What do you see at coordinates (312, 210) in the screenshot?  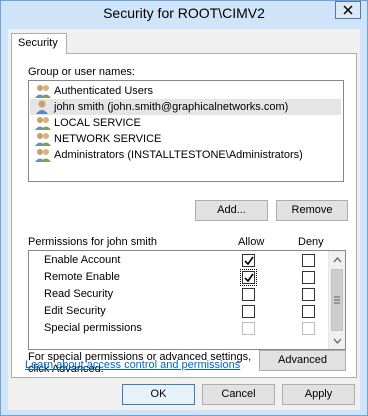 I see `remove-button: Remove` at bounding box center [312, 210].